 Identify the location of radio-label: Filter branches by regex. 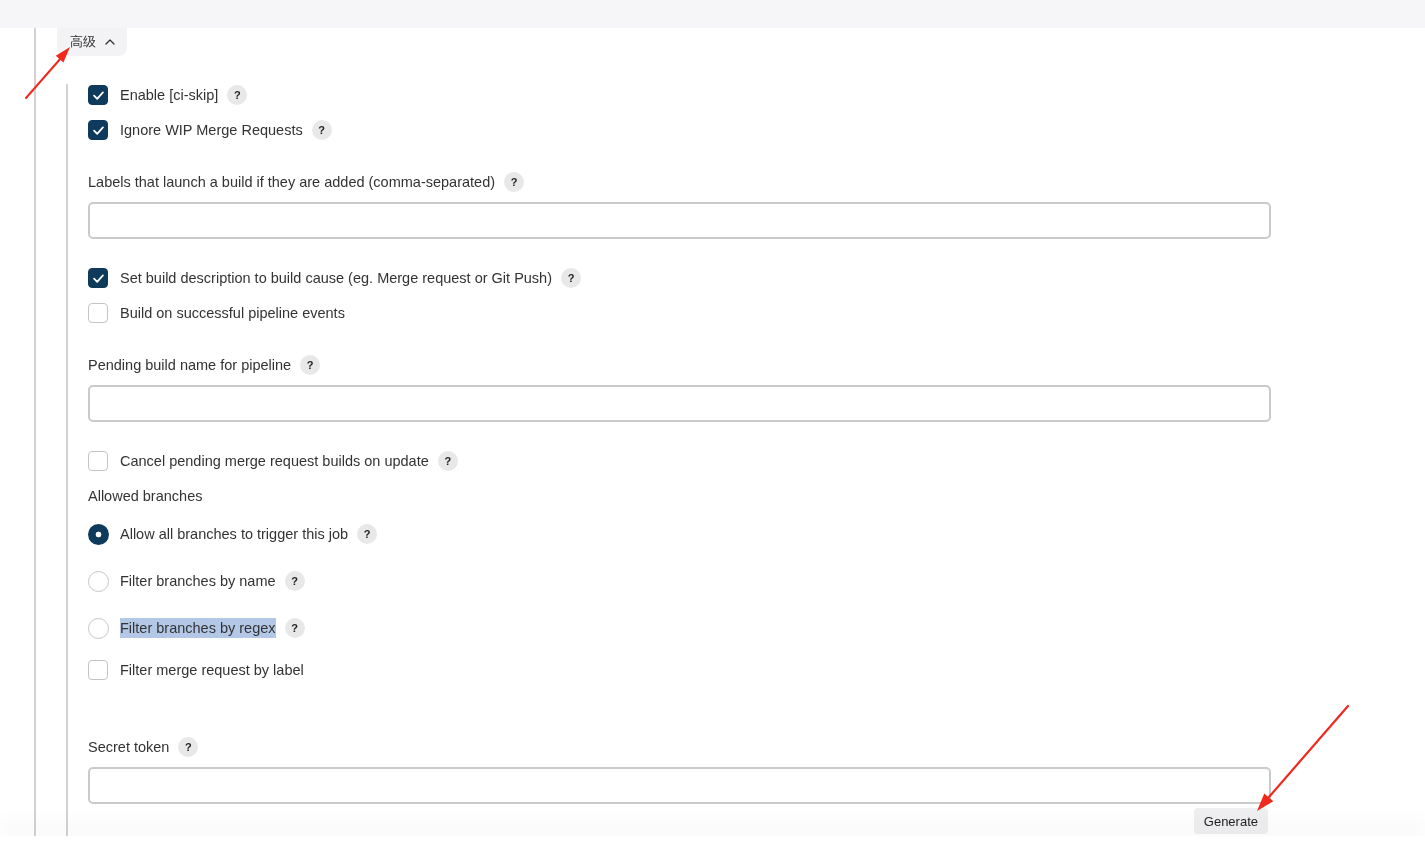
(198, 628).